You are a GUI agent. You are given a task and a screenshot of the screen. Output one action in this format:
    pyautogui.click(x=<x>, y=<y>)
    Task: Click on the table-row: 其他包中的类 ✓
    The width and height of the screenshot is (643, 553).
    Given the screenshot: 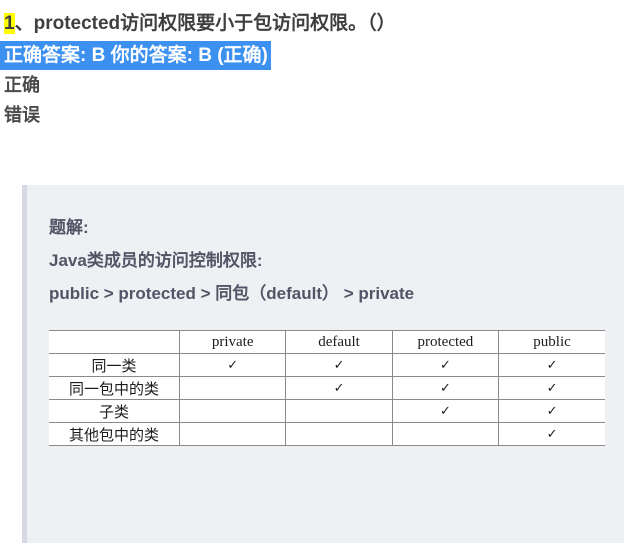 What is the action you would take?
    pyautogui.click(x=327, y=434)
    